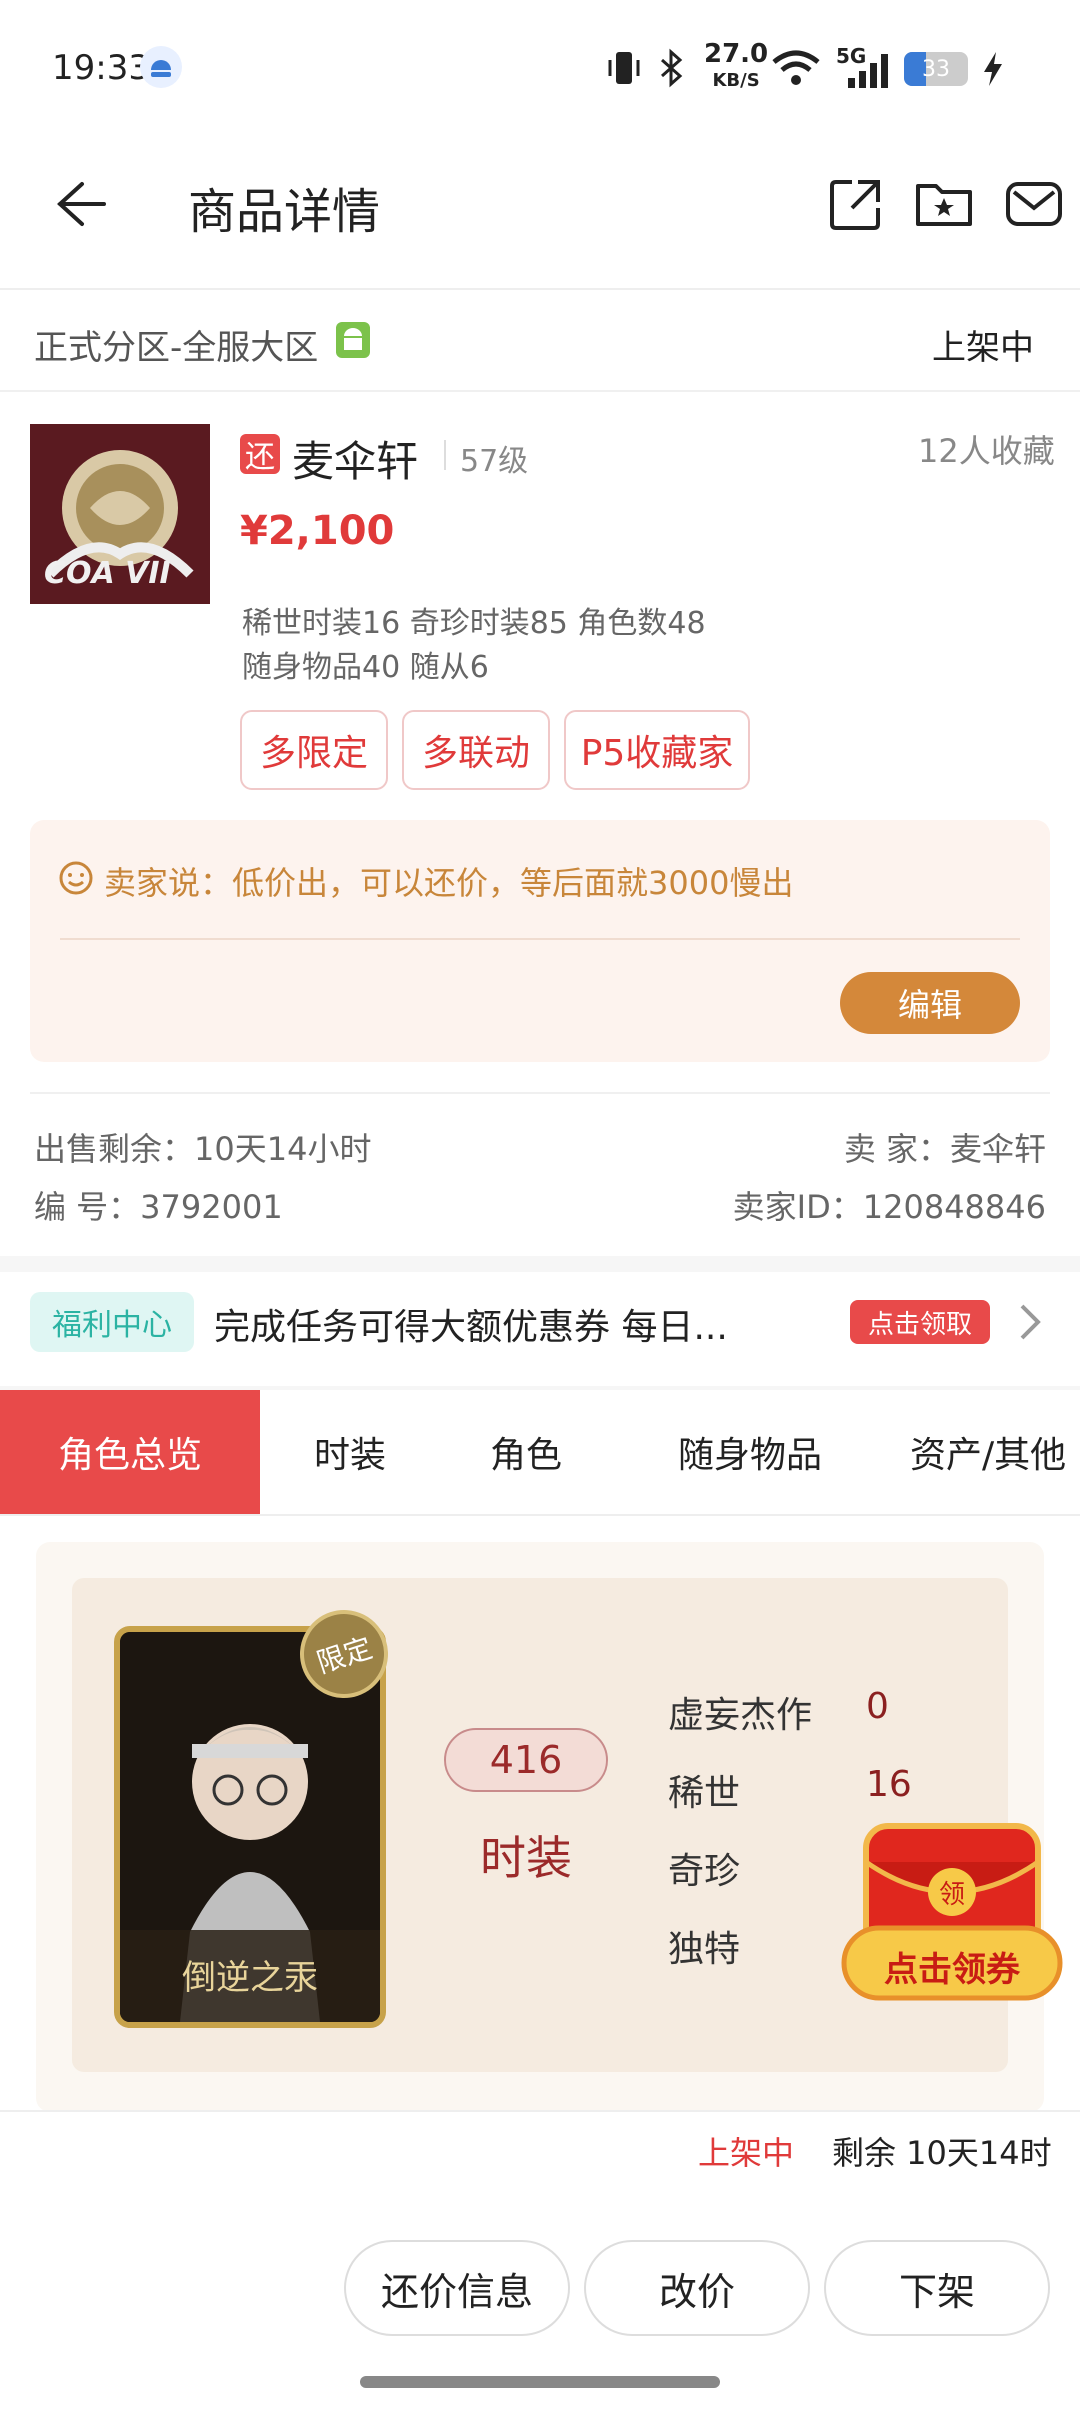 This screenshot has width=1080, height=2412. I want to click on stat-value: 0, so click(877, 1706).